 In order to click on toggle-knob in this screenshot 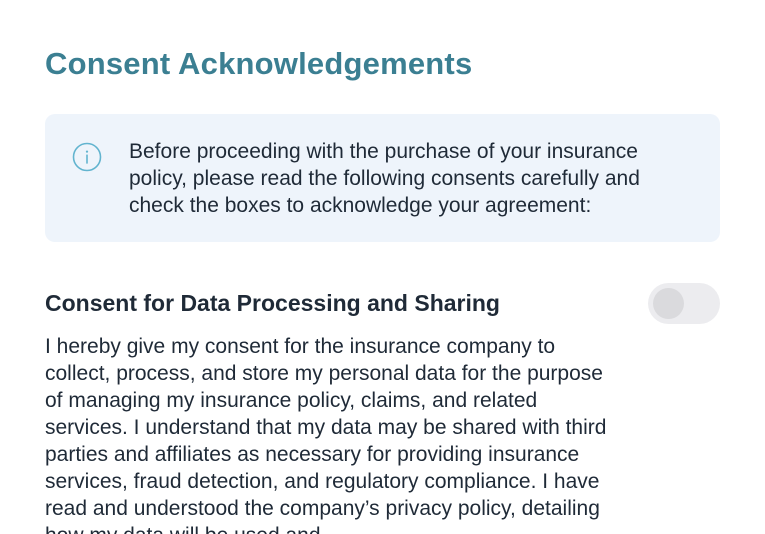, I will do `click(668, 303)`.